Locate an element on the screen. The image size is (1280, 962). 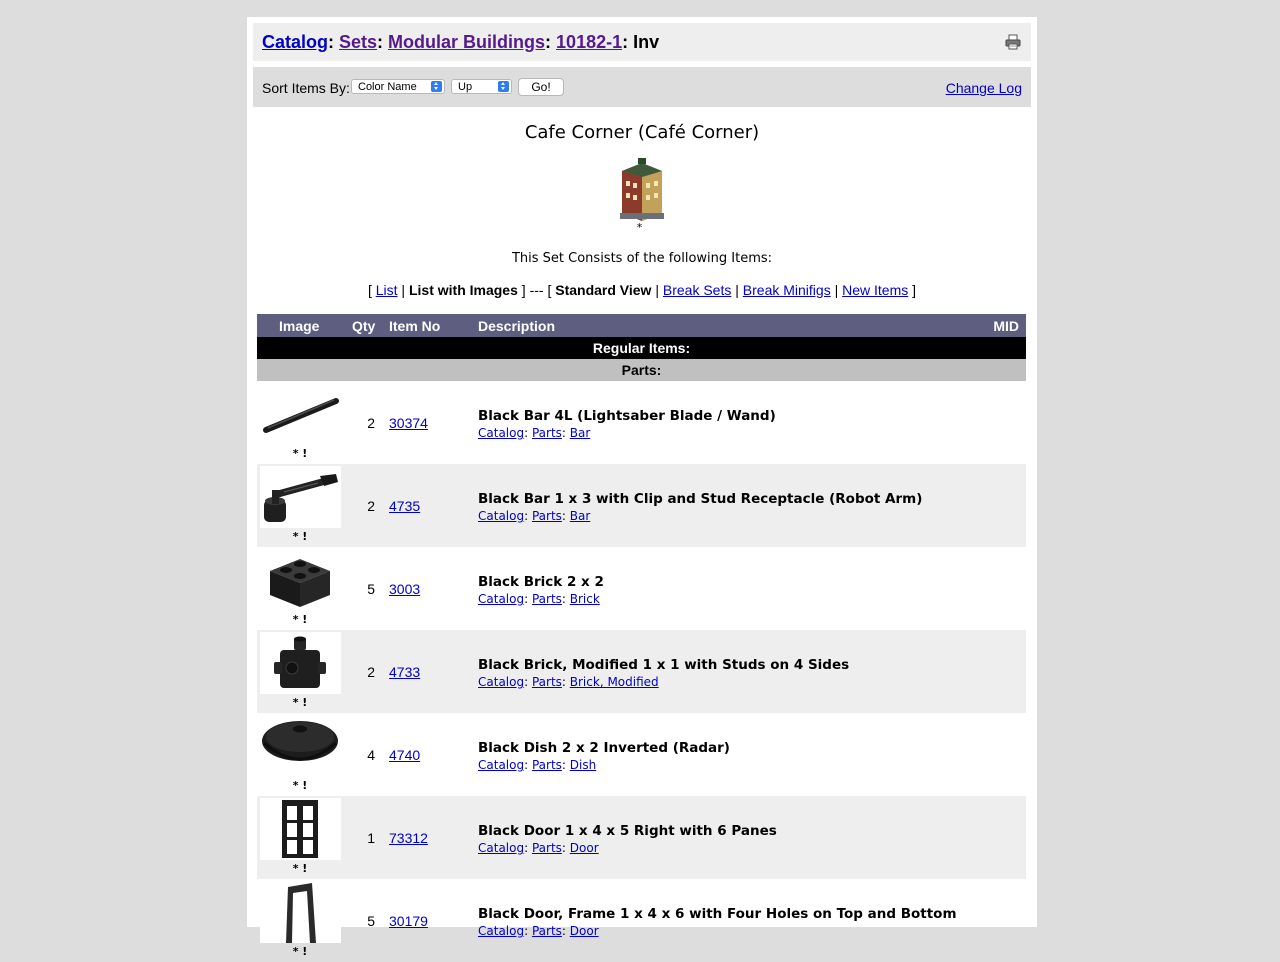
robot-arm-icon is located at coordinates (301, 498).